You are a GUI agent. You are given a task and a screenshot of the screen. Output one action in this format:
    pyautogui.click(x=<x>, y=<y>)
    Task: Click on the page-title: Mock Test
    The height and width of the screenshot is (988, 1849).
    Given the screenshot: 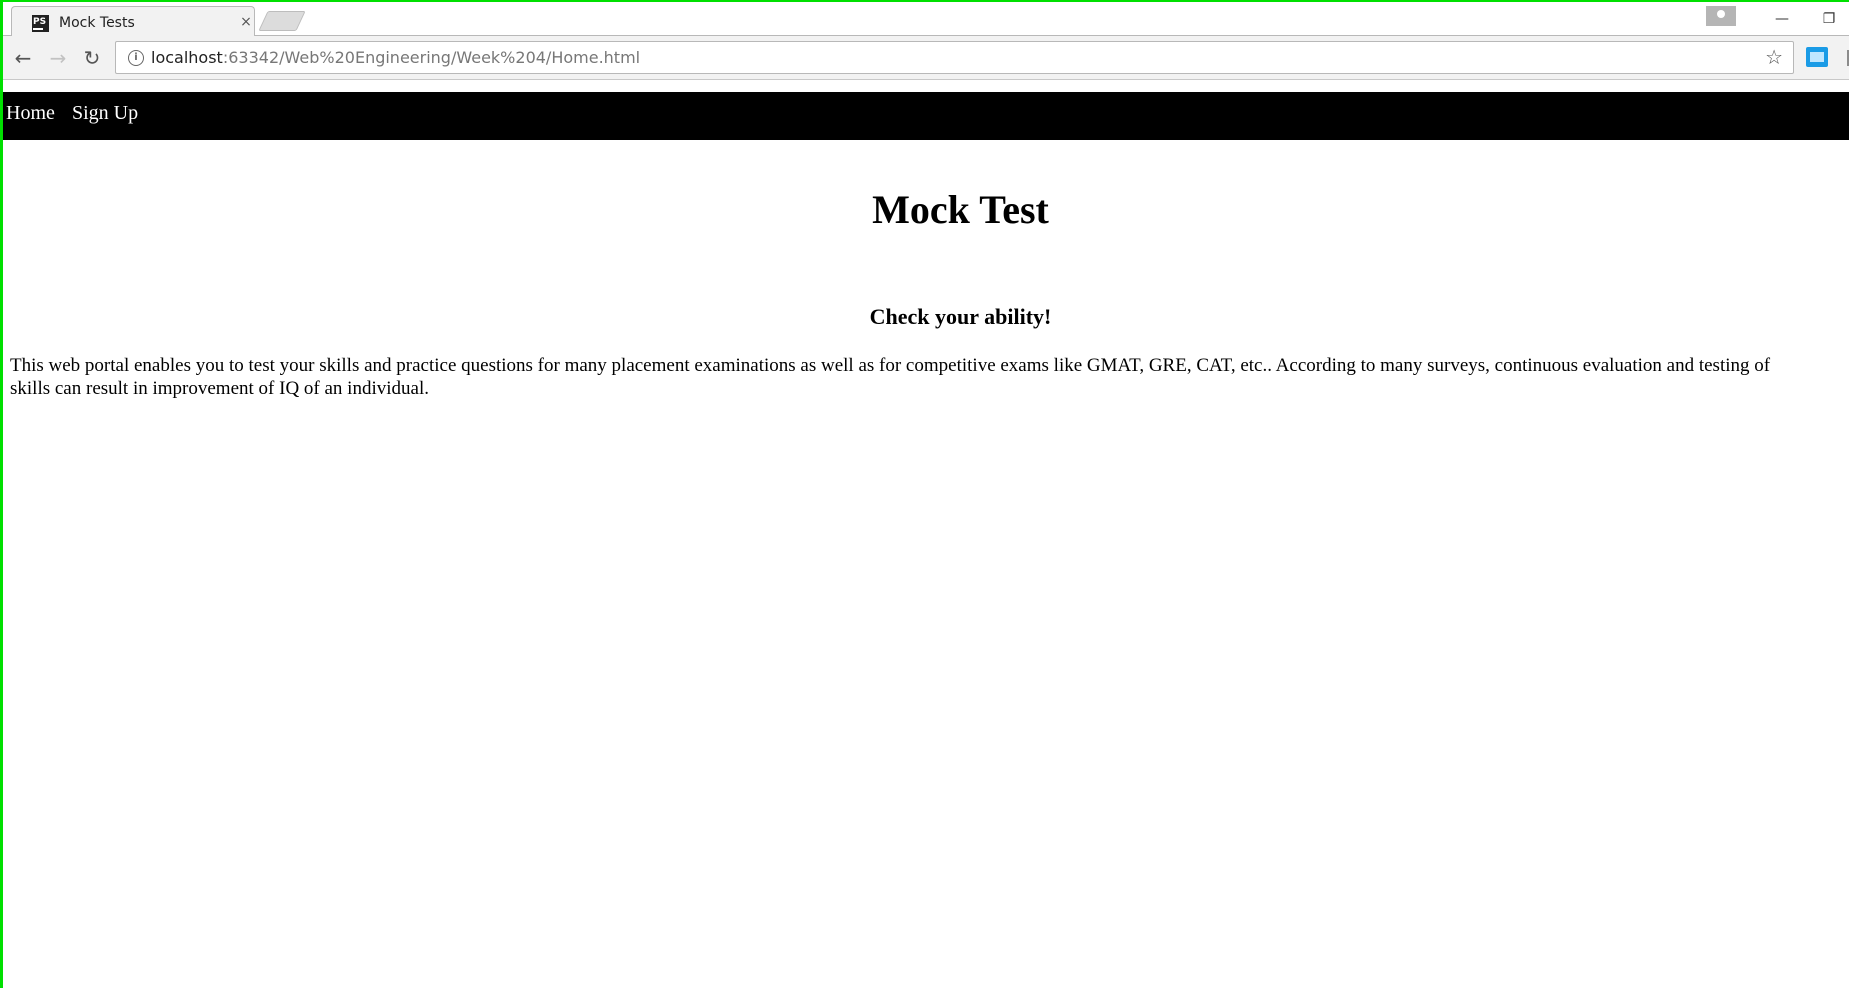 What is the action you would take?
    pyautogui.click(x=960, y=209)
    